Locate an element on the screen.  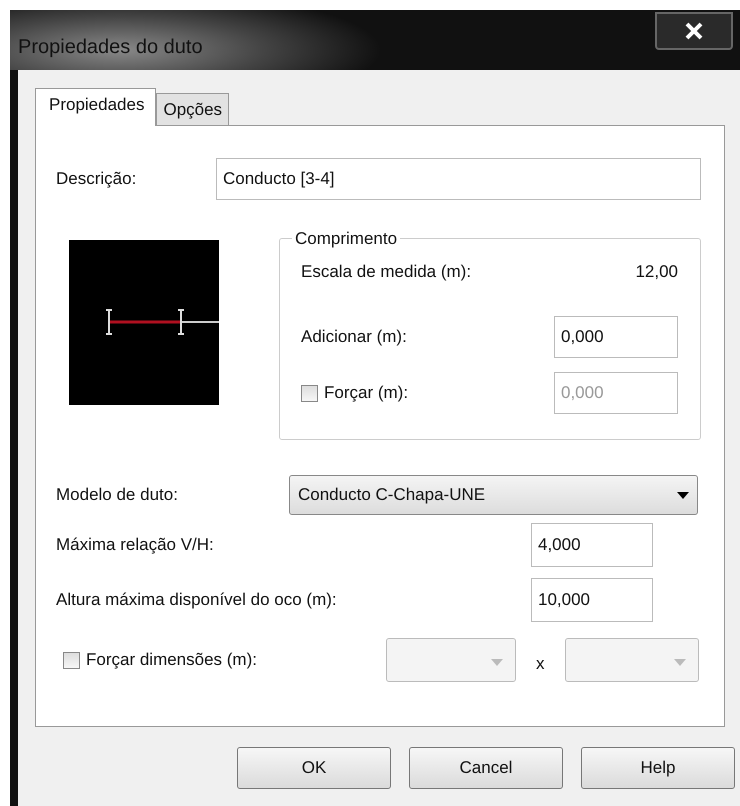
field-label: Escala de medida (m): is located at coordinates (386, 272).